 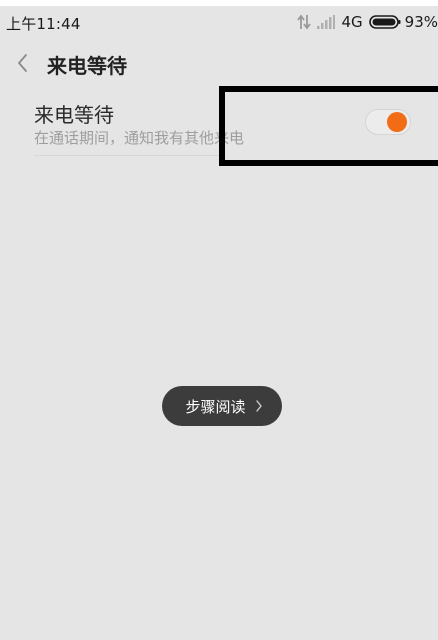 What do you see at coordinates (326, 22) in the screenshot?
I see `signal-icon` at bounding box center [326, 22].